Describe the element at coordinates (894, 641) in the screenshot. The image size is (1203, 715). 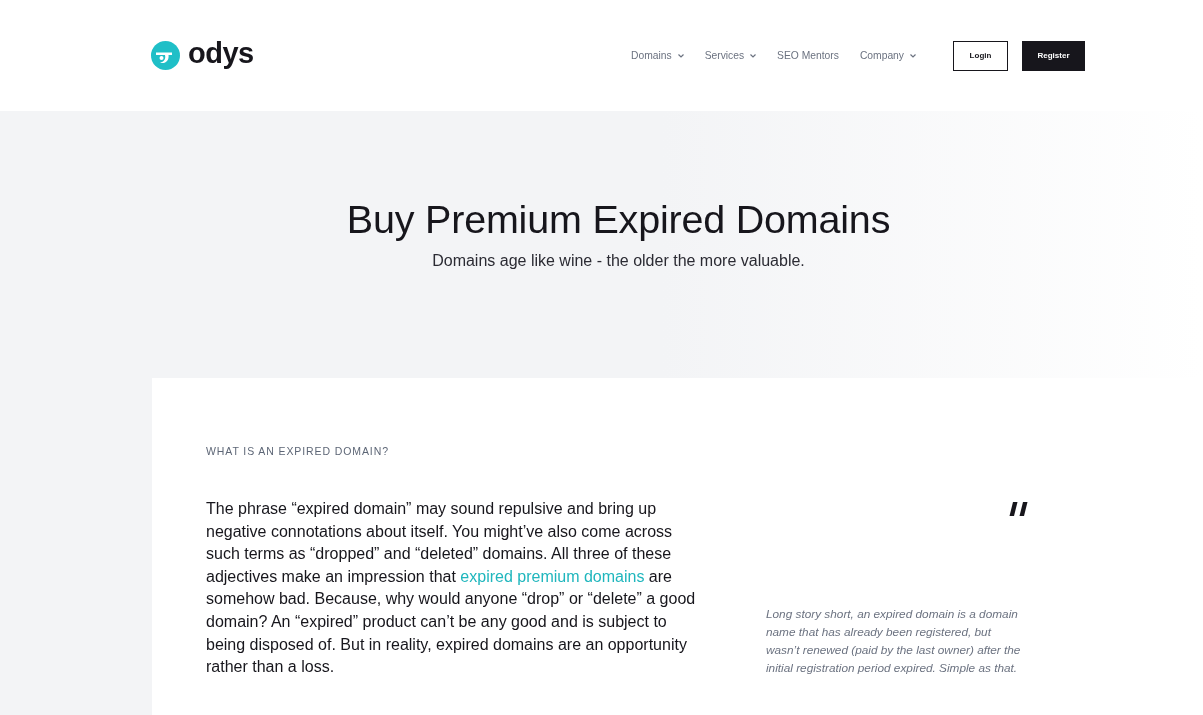
I see `quote-text: Long story short, an expired domain is a domain name that has already been registered, but wasn’t renewed (paid by the last owner) after the initial registration period expired. Simple as that.` at that location.